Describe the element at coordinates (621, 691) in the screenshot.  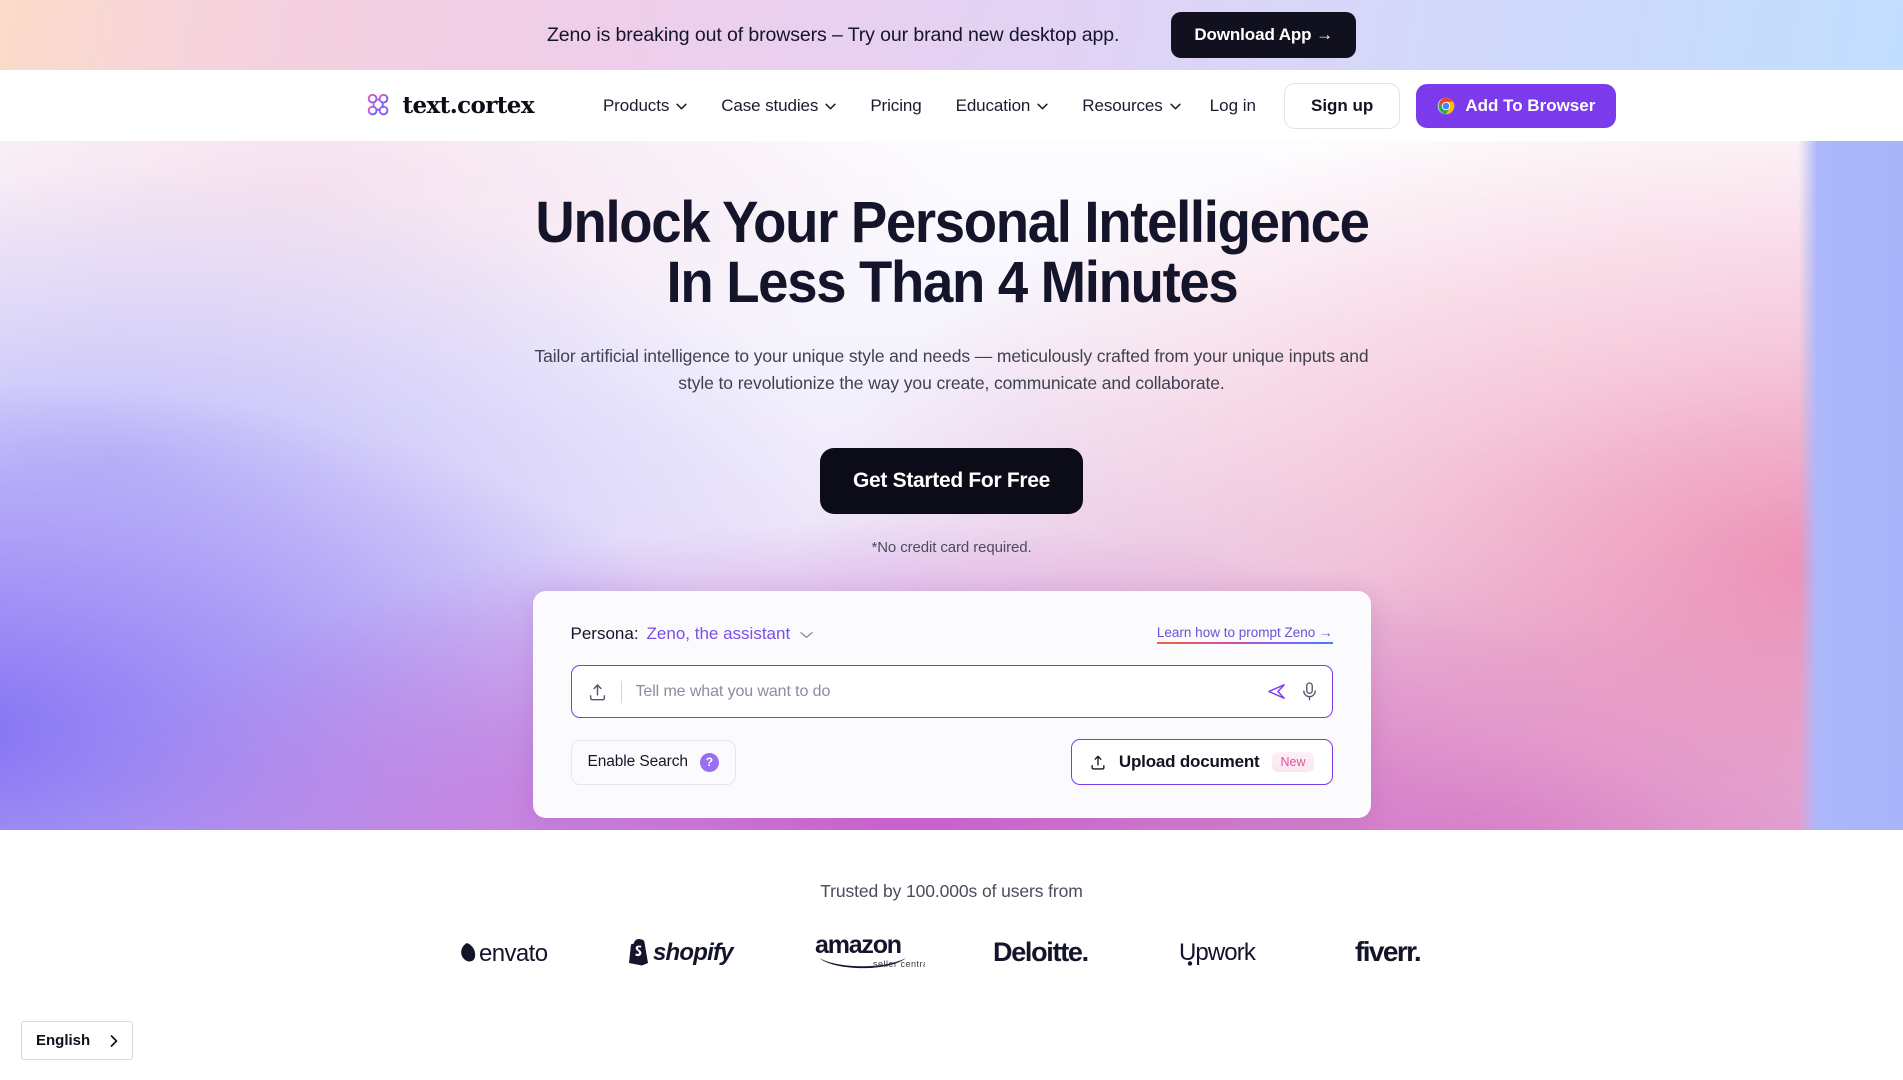
I see `input-divider` at that location.